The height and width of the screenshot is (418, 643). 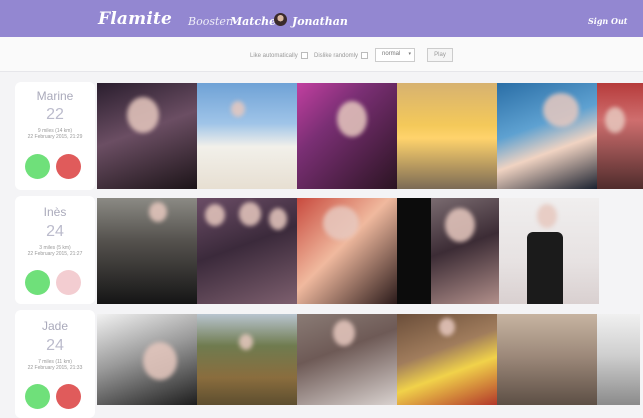 I want to click on profile-age: 22, so click(x=55, y=114).